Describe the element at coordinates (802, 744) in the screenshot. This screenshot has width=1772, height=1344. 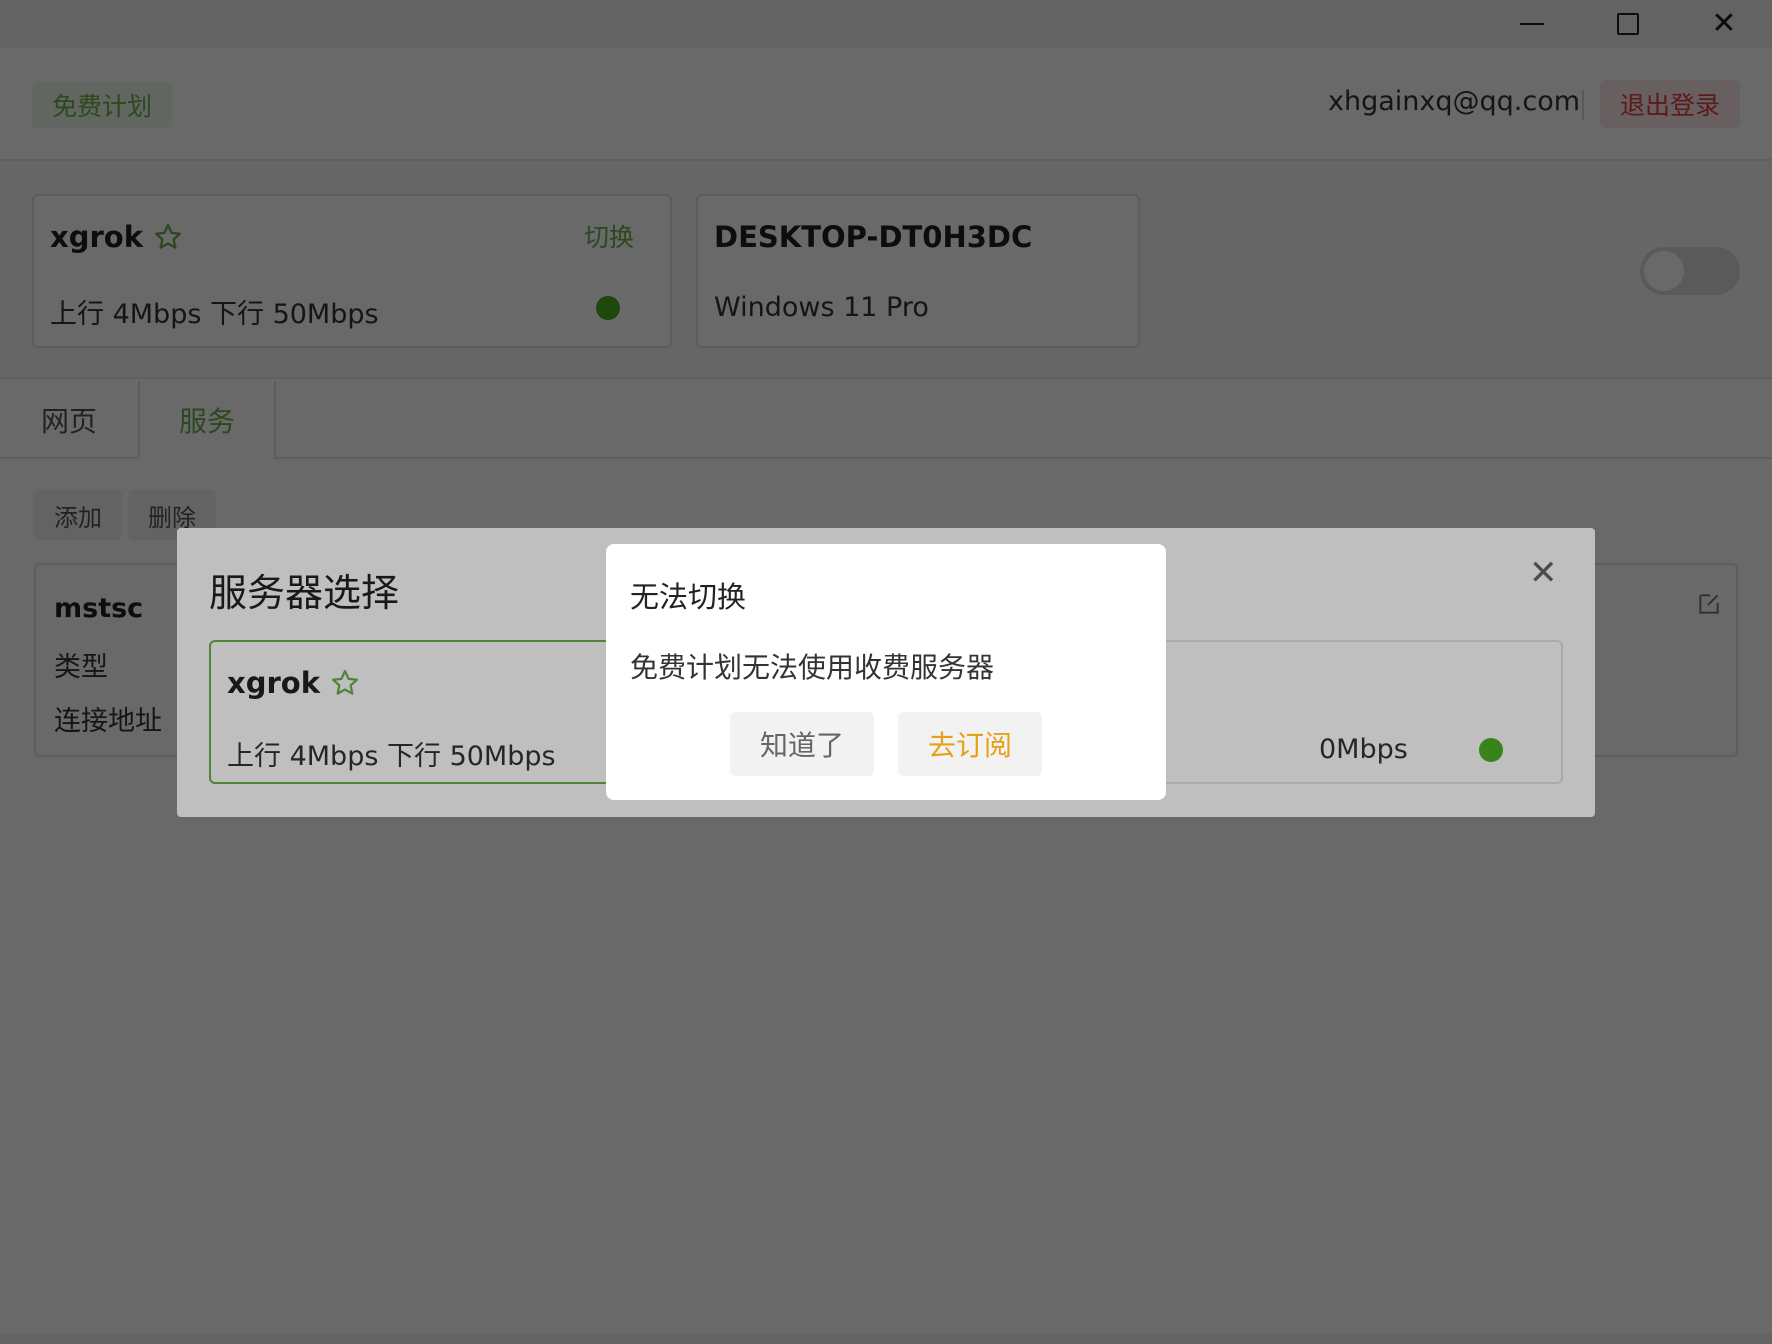
I see `acknowledge-button: 知道了` at that location.